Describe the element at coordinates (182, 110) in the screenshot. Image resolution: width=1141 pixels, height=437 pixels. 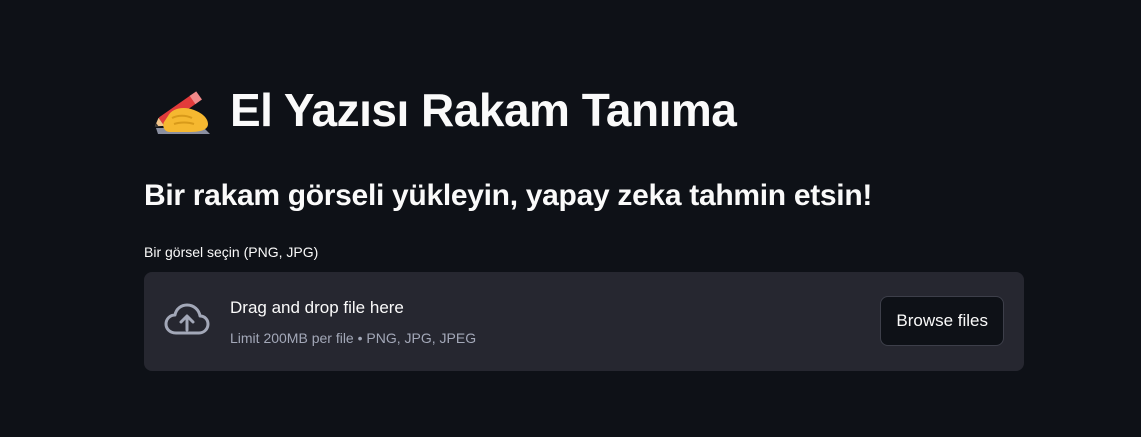
I see `writing-hand-icon` at that location.